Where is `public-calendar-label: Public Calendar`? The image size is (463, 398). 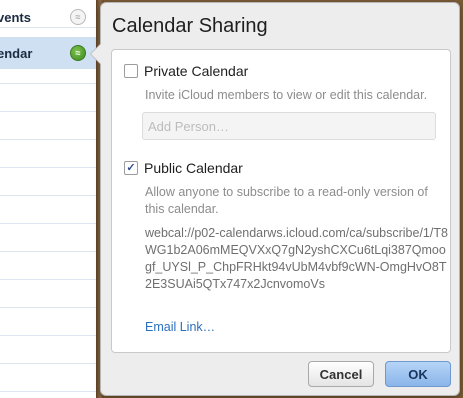
public-calendar-label: Public Calendar is located at coordinates (193, 168).